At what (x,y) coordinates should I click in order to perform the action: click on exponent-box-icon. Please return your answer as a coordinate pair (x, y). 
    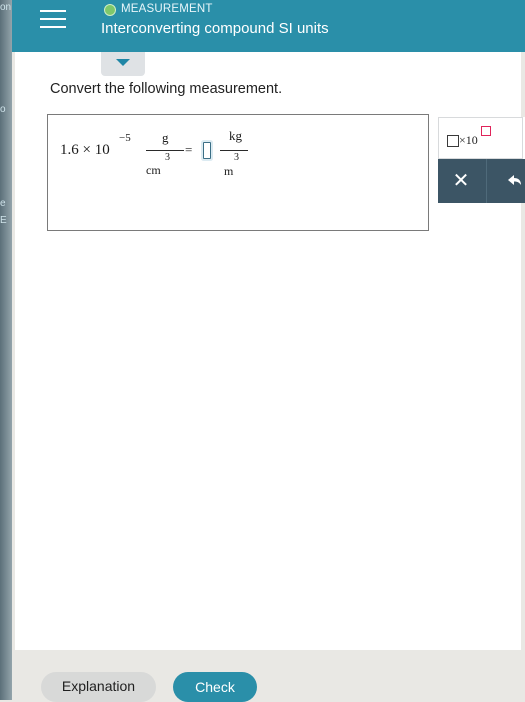
    Looking at the image, I should click on (486, 131).